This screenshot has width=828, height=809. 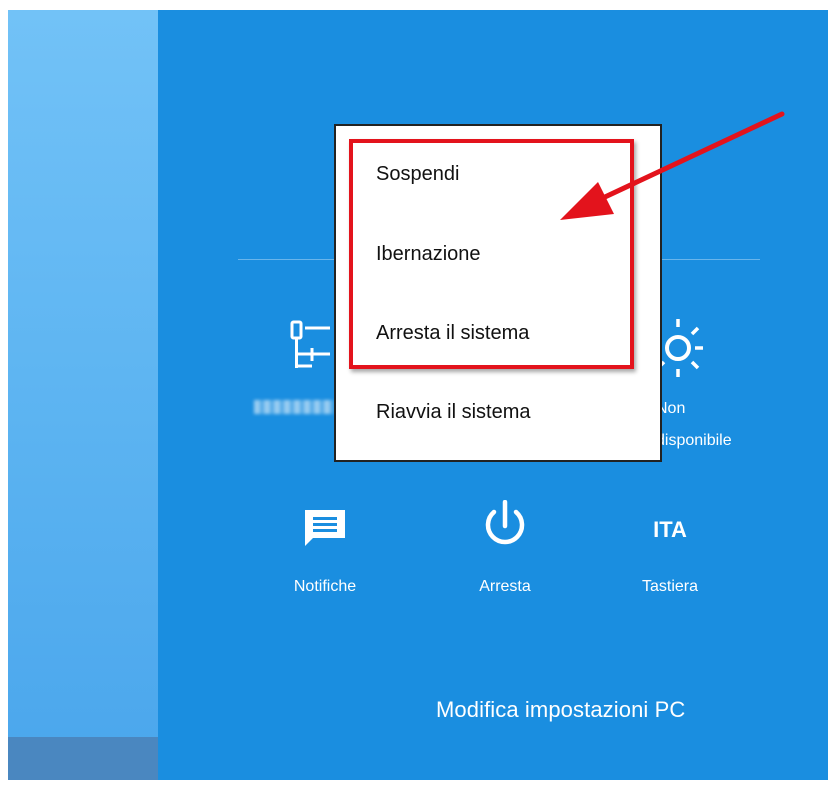 What do you see at coordinates (694, 440) in the screenshot?
I see `brightness-label-line2: disponibile` at bounding box center [694, 440].